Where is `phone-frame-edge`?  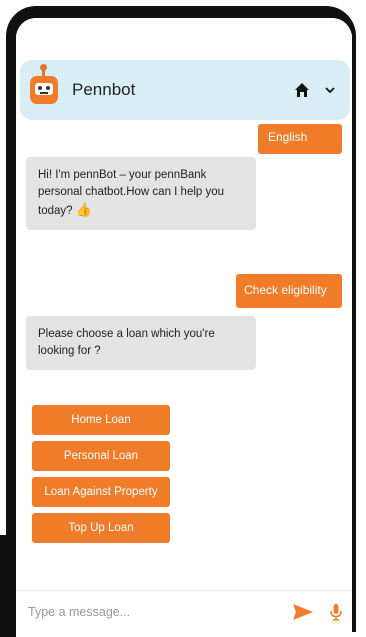 phone-frame-edge is located at coordinates (354, 336).